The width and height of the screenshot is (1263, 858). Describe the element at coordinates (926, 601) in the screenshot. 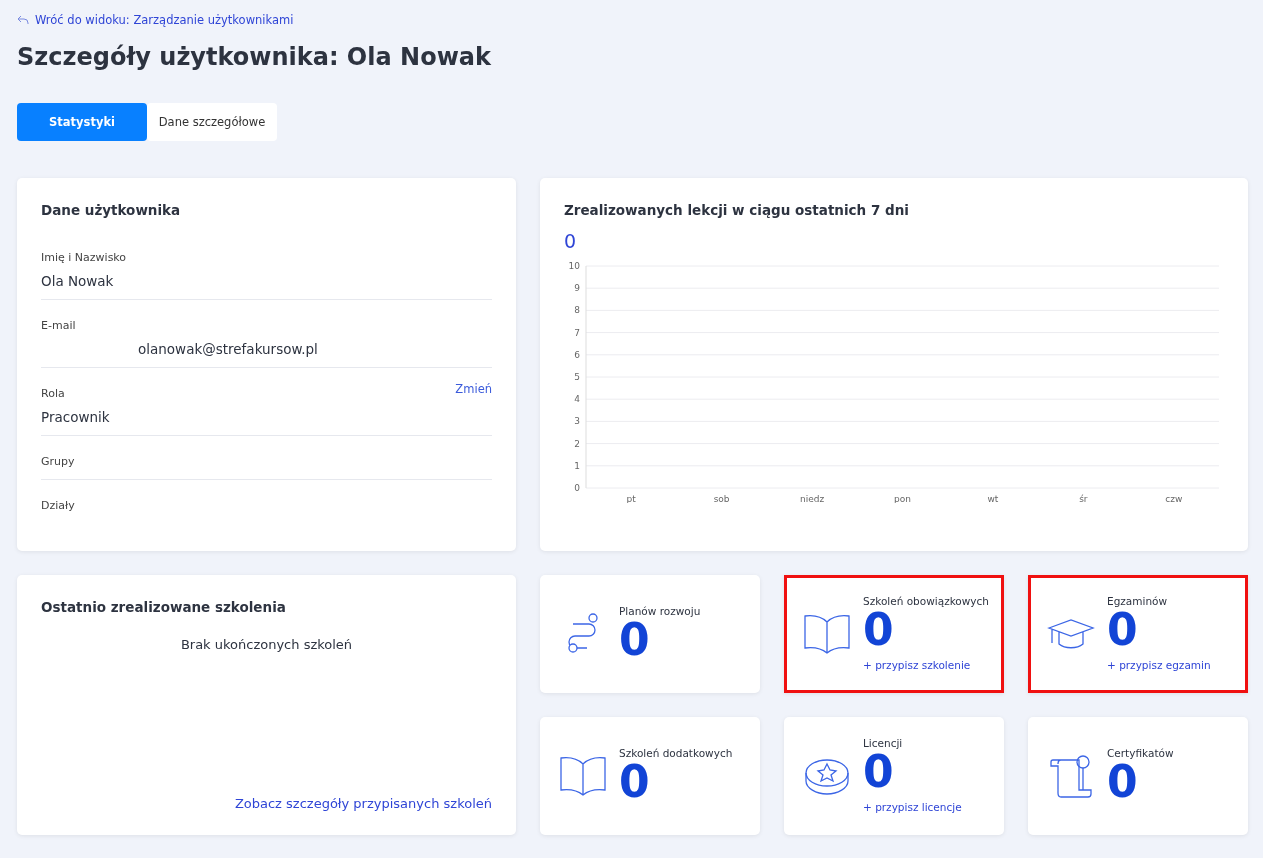

I see `stat-label: Szkoleń obowiązkowych` at that location.